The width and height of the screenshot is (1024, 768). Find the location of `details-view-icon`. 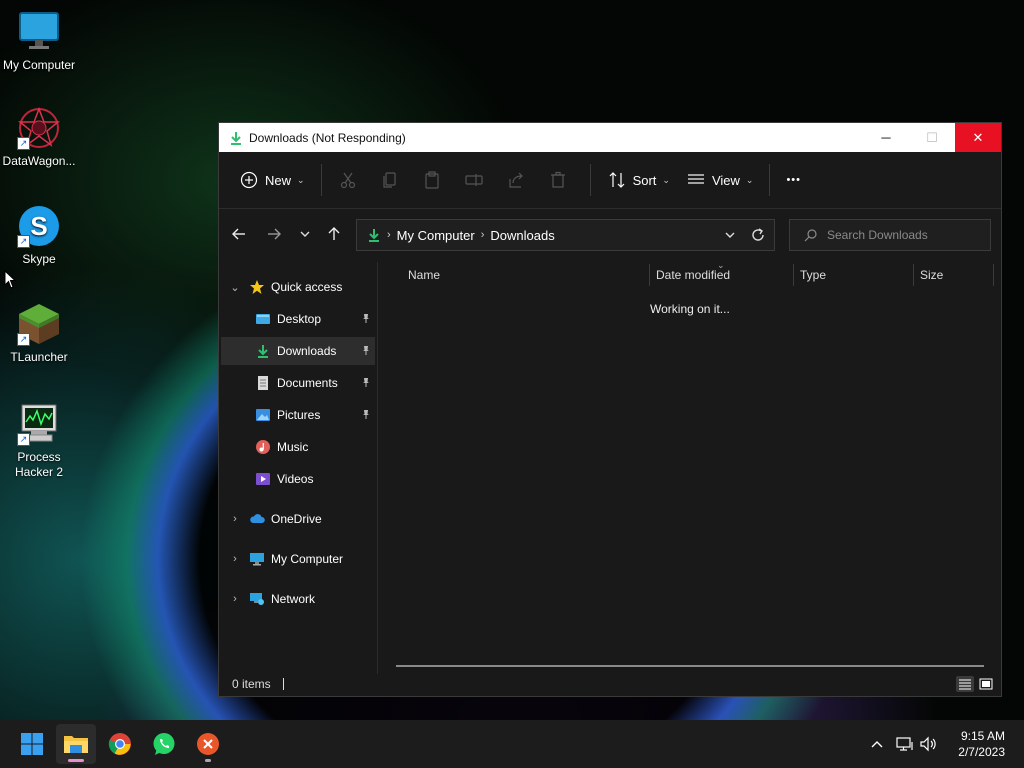

details-view-icon is located at coordinates (965, 684).